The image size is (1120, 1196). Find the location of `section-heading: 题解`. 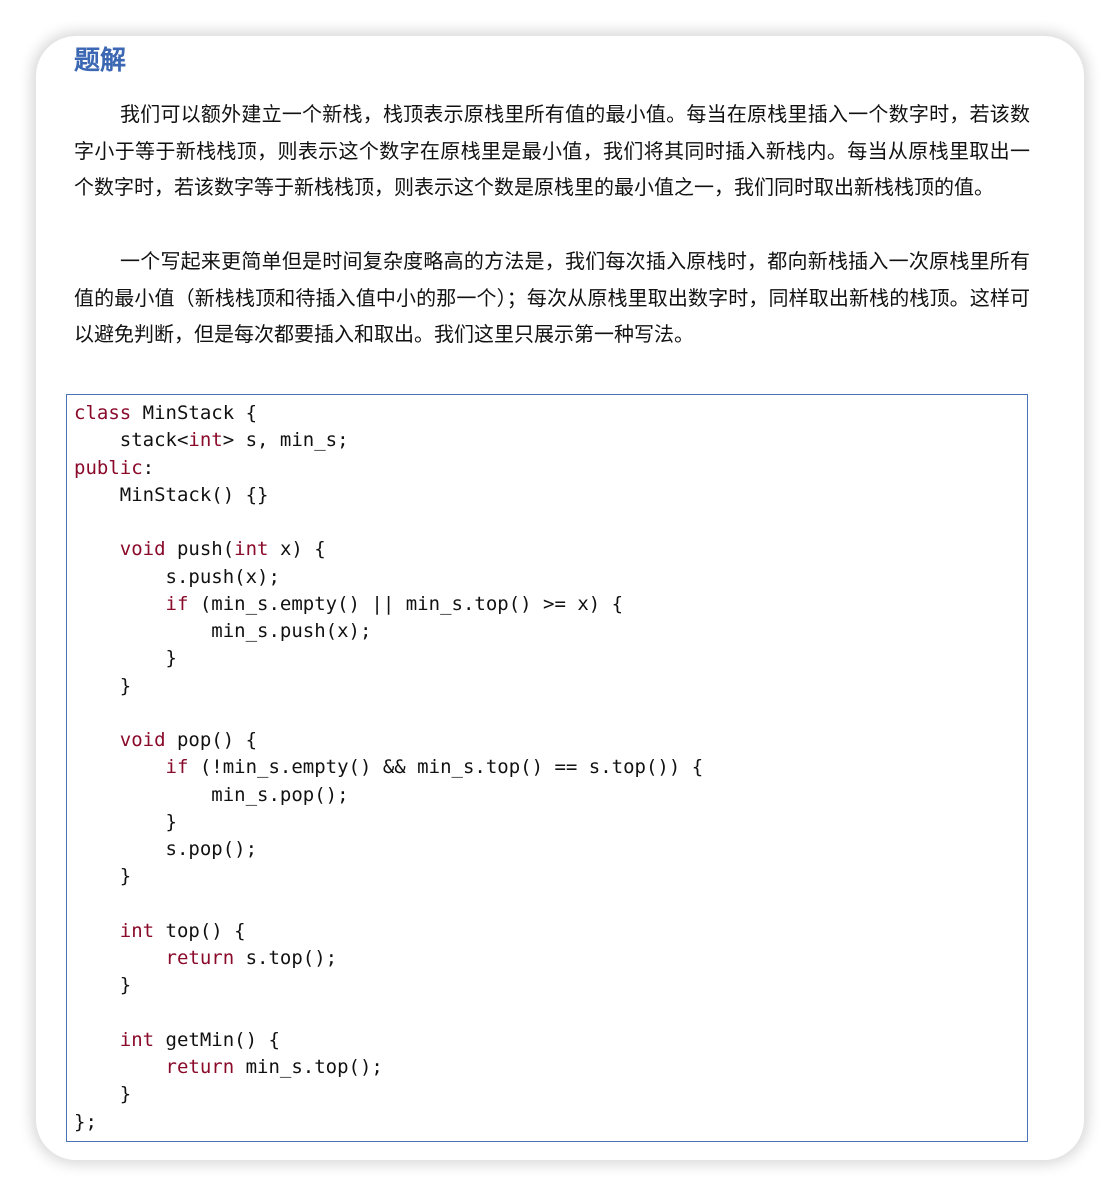

section-heading: 题解 is located at coordinates (100, 61).